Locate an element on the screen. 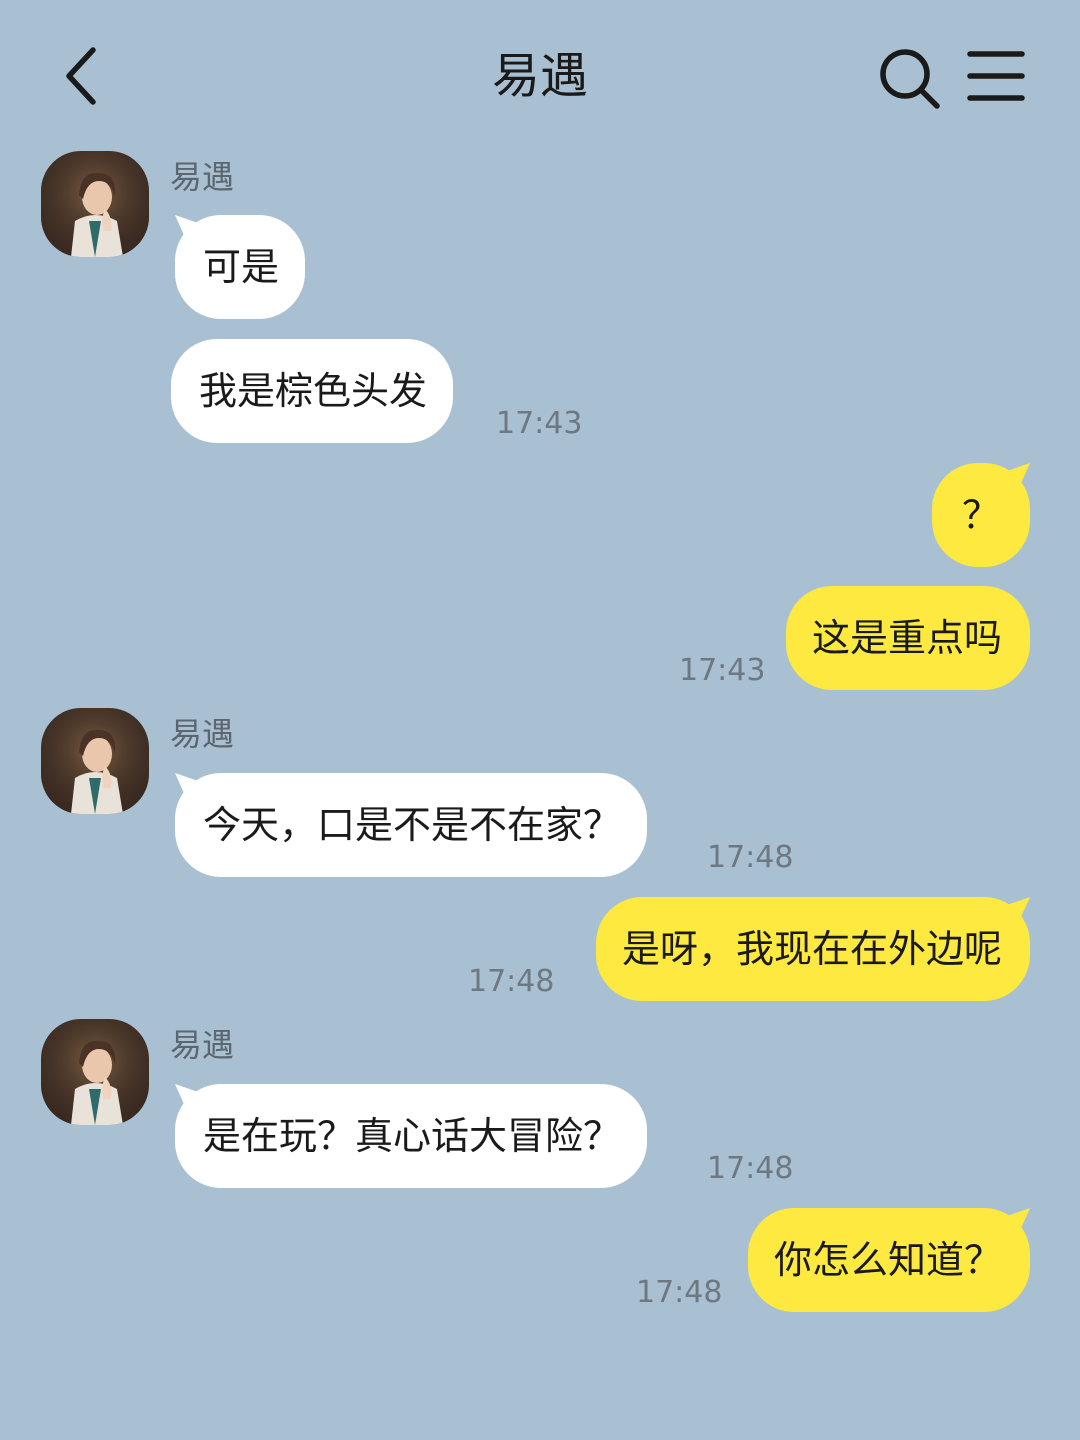 The image size is (1080, 1440). message-bubble: 你怎么知道？ is located at coordinates (888, 1260).